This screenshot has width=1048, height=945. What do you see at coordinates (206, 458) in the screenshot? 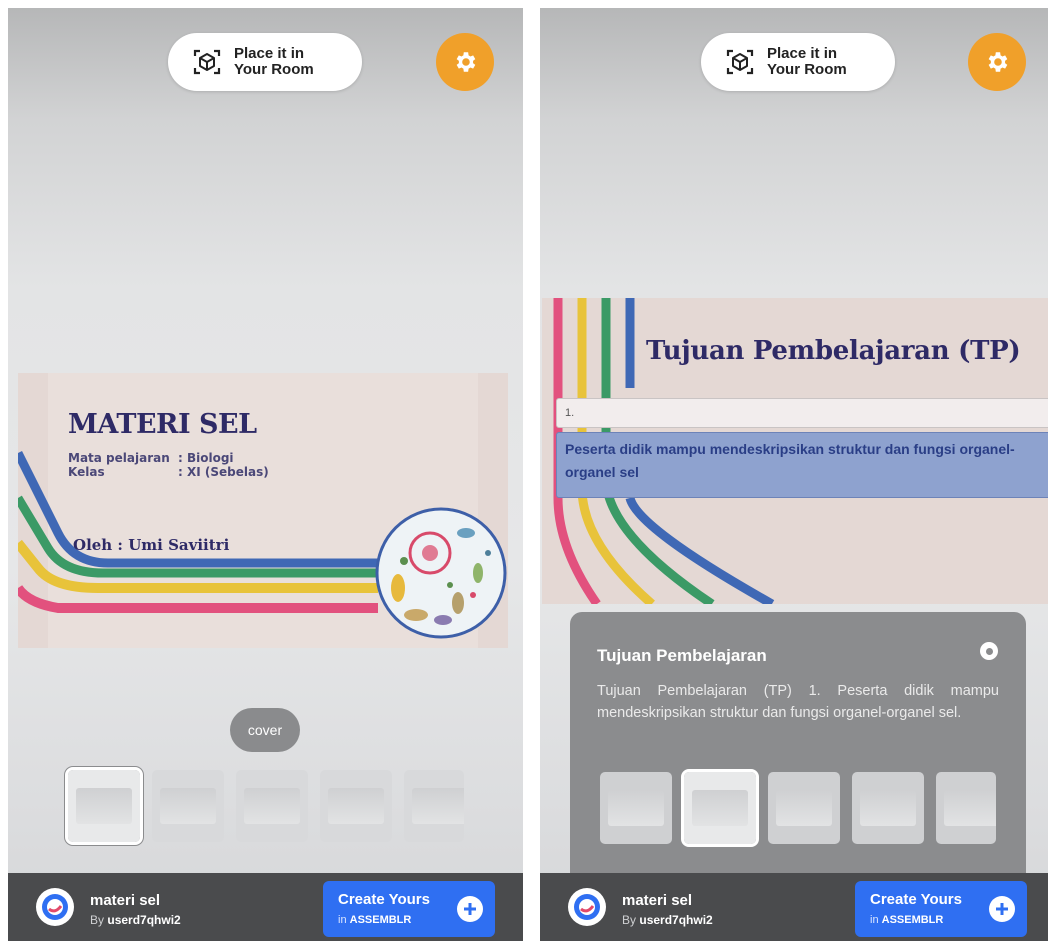
I see `subject-value: : Biologi` at bounding box center [206, 458].